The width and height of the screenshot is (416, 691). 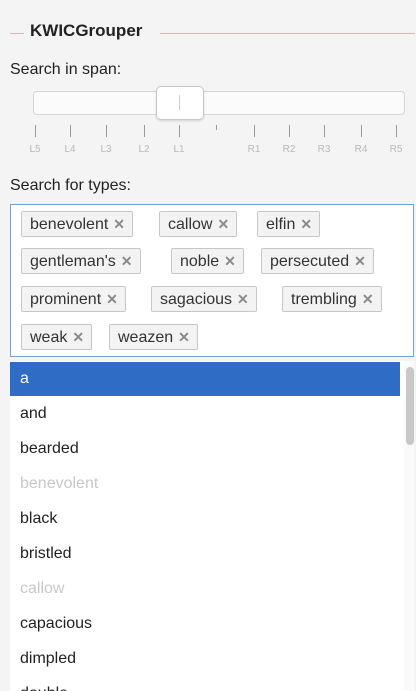 What do you see at coordinates (70, 185) in the screenshot?
I see `types-label: Search for types:` at bounding box center [70, 185].